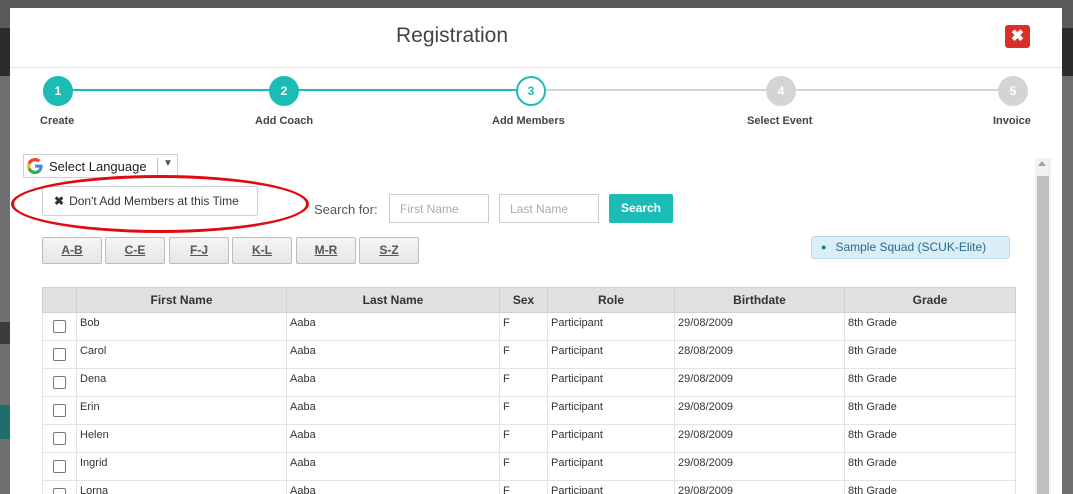  What do you see at coordinates (5, 333) in the screenshot?
I see `backdrop-edge` at bounding box center [5, 333].